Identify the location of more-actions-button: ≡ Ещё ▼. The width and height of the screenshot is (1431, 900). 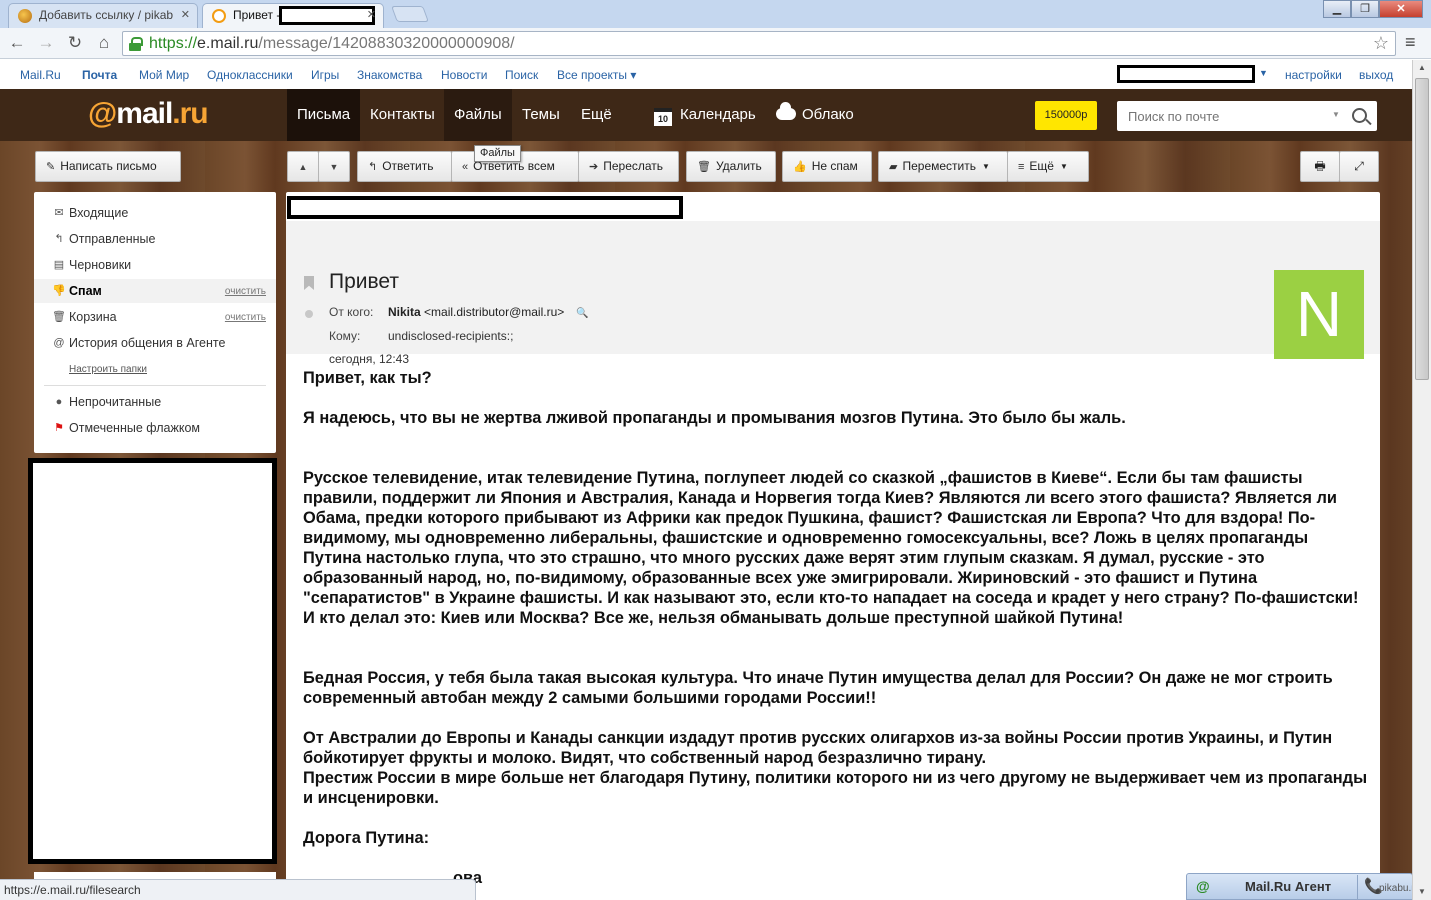
(1048, 166).